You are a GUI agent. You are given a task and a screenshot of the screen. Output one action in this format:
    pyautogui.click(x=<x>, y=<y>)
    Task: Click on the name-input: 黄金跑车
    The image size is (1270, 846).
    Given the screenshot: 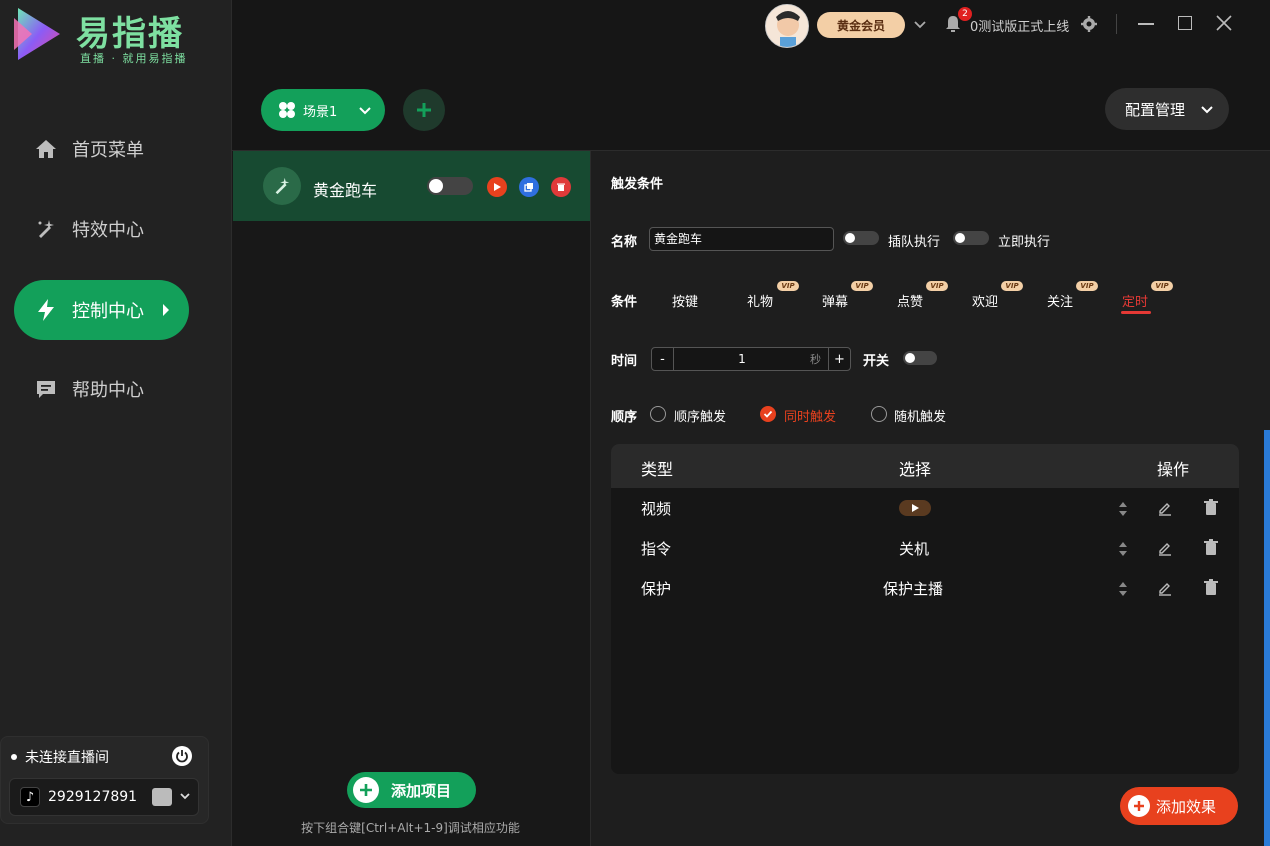 What is the action you would take?
    pyautogui.click(x=741, y=239)
    